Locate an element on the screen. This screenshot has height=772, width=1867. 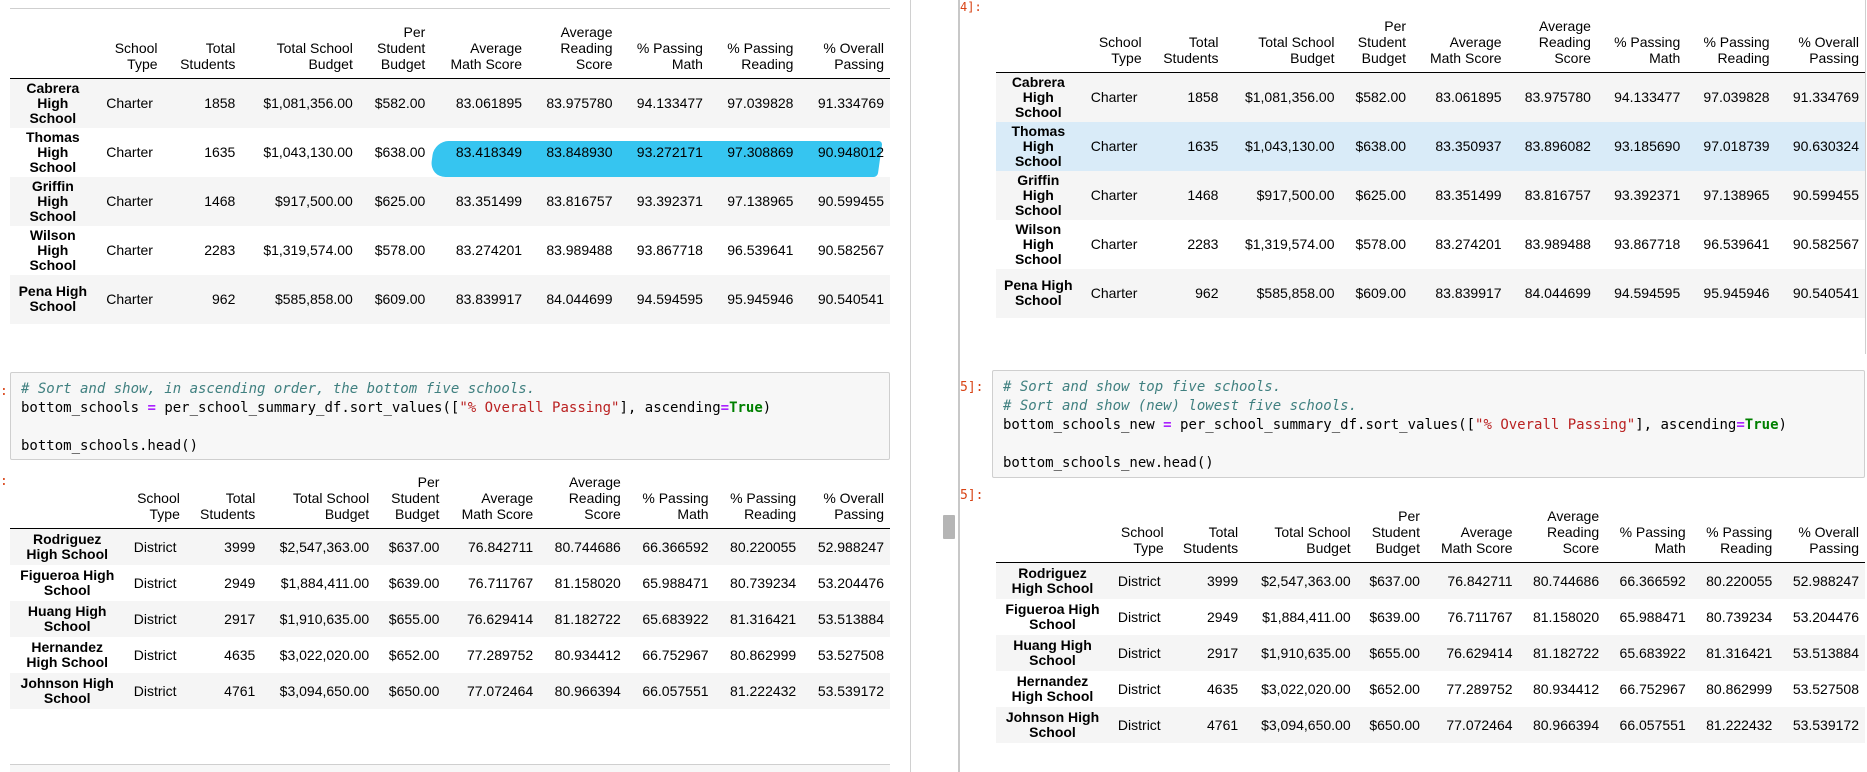
cell-pct-passing-math: 94.133477 is located at coordinates (669, 103).